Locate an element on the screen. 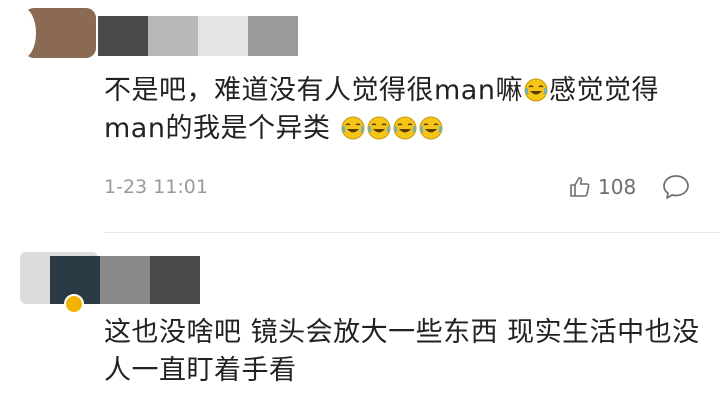 The image size is (720, 403). comment-text: 这也没啥吧 镜头会放大一些东西 现实生活中也没人一直盯着手看 is located at coordinates (402, 351).